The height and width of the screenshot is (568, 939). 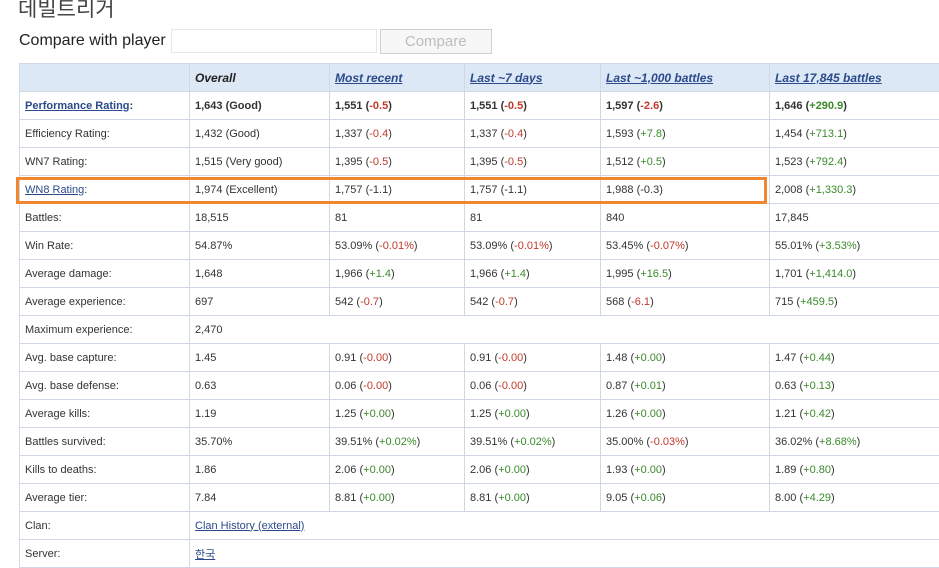 What do you see at coordinates (209, 329) in the screenshot?
I see `span-value: 2,470` at bounding box center [209, 329].